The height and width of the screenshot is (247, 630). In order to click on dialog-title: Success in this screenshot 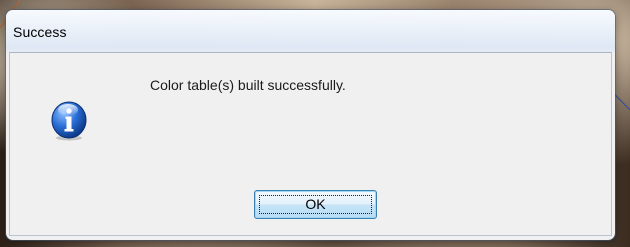, I will do `click(40, 32)`.